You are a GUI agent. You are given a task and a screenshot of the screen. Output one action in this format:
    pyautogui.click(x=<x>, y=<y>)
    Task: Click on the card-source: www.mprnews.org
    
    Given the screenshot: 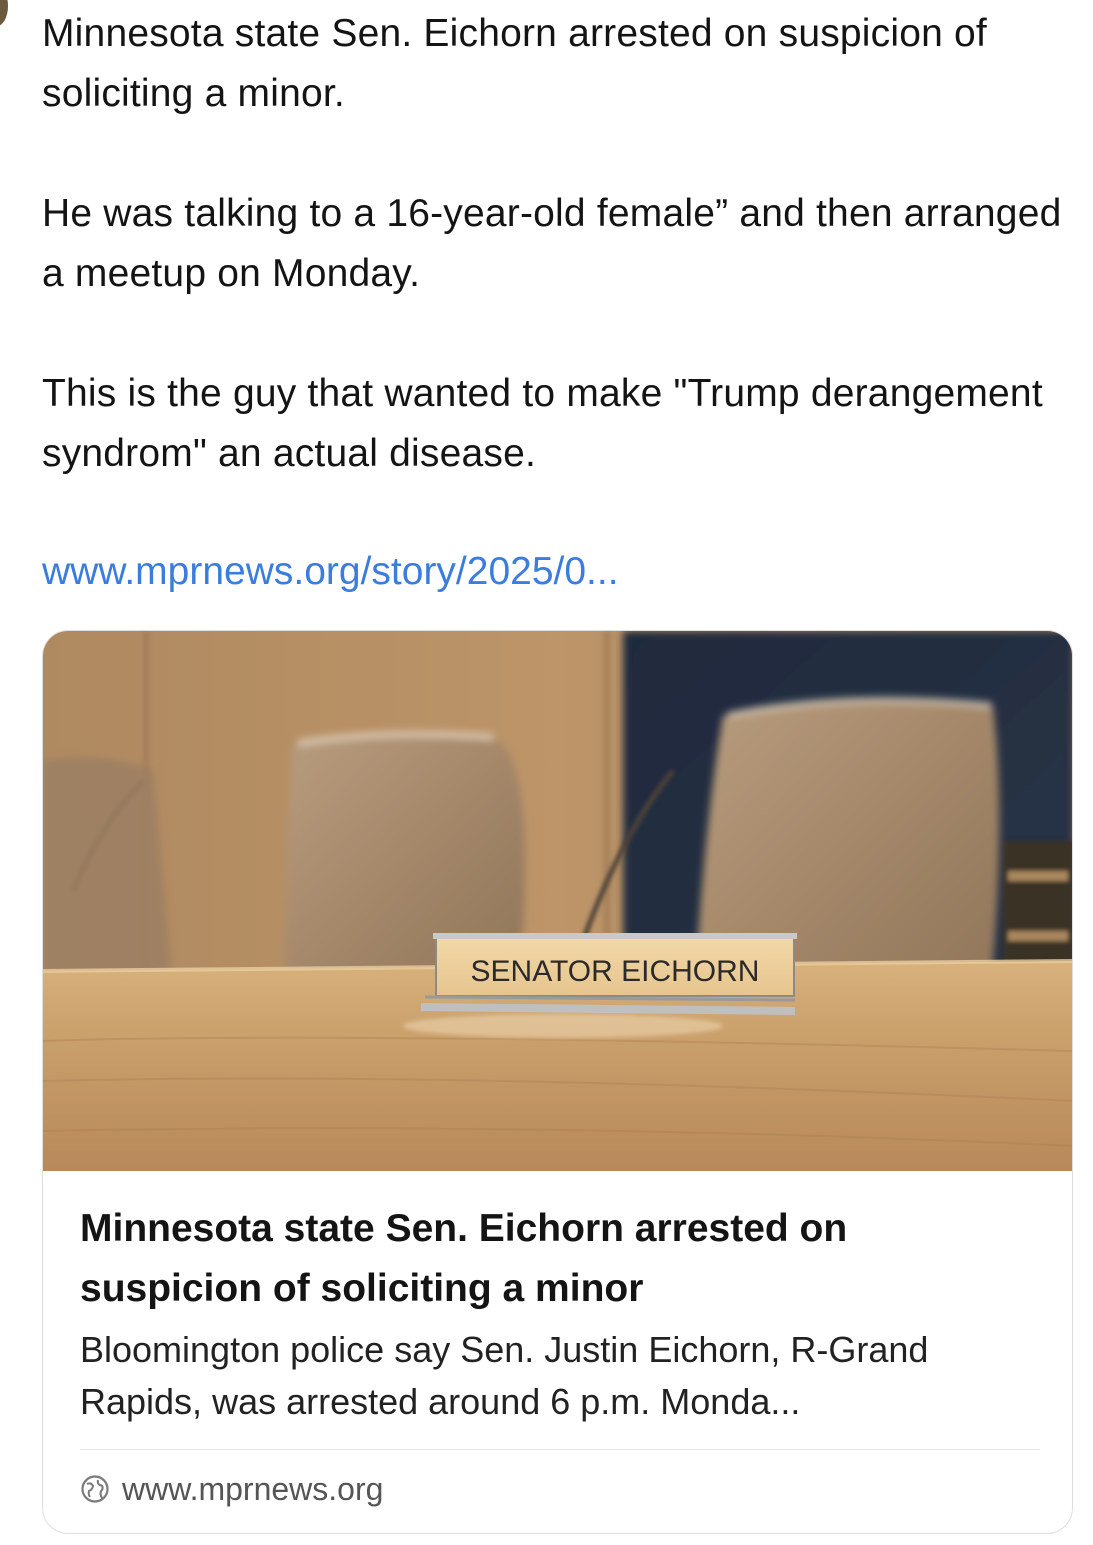 What is the action you would take?
    pyautogui.click(x=231, y=1489)
    